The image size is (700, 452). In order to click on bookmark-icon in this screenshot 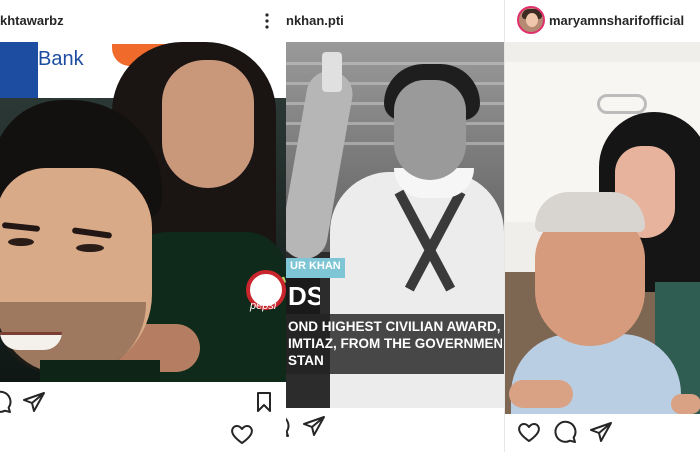, I will do `click(264, 402)`.